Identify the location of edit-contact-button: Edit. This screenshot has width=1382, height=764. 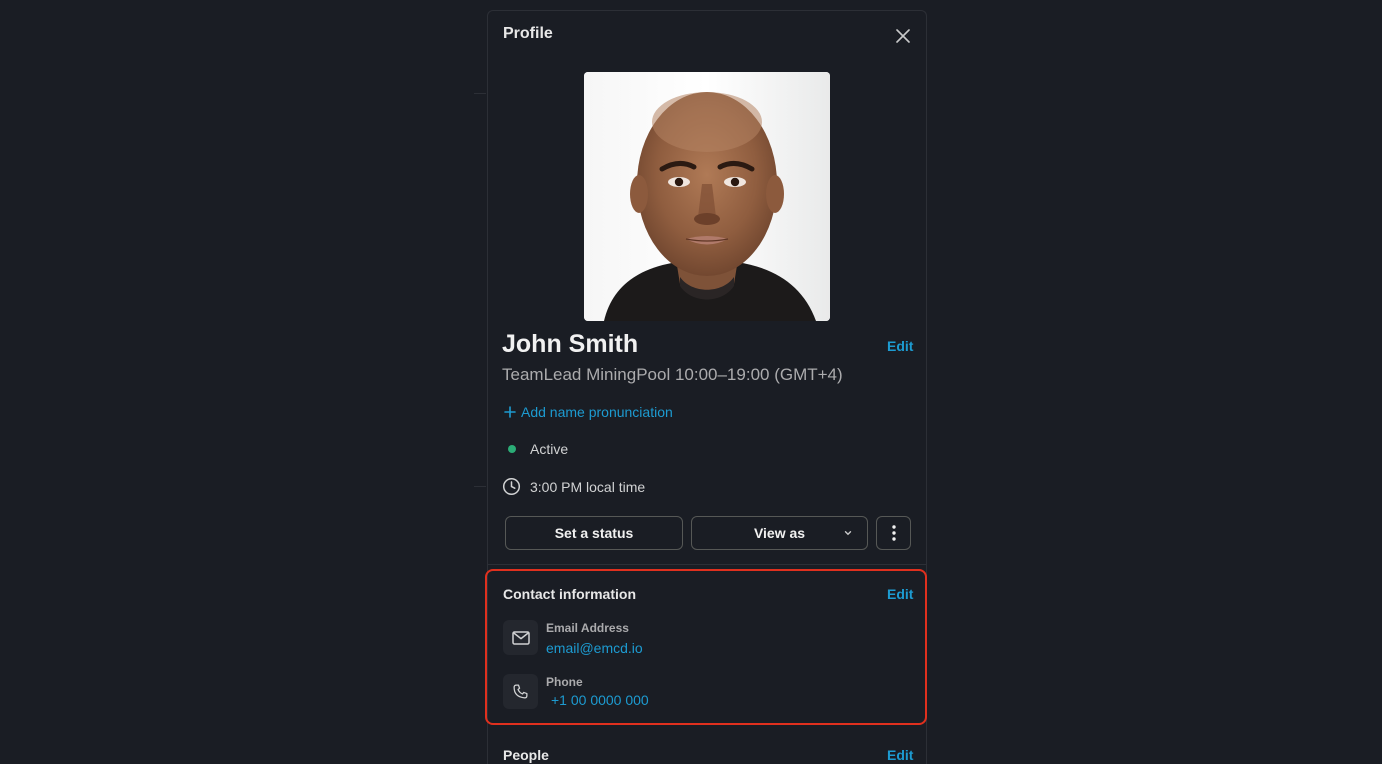
(900, 594).